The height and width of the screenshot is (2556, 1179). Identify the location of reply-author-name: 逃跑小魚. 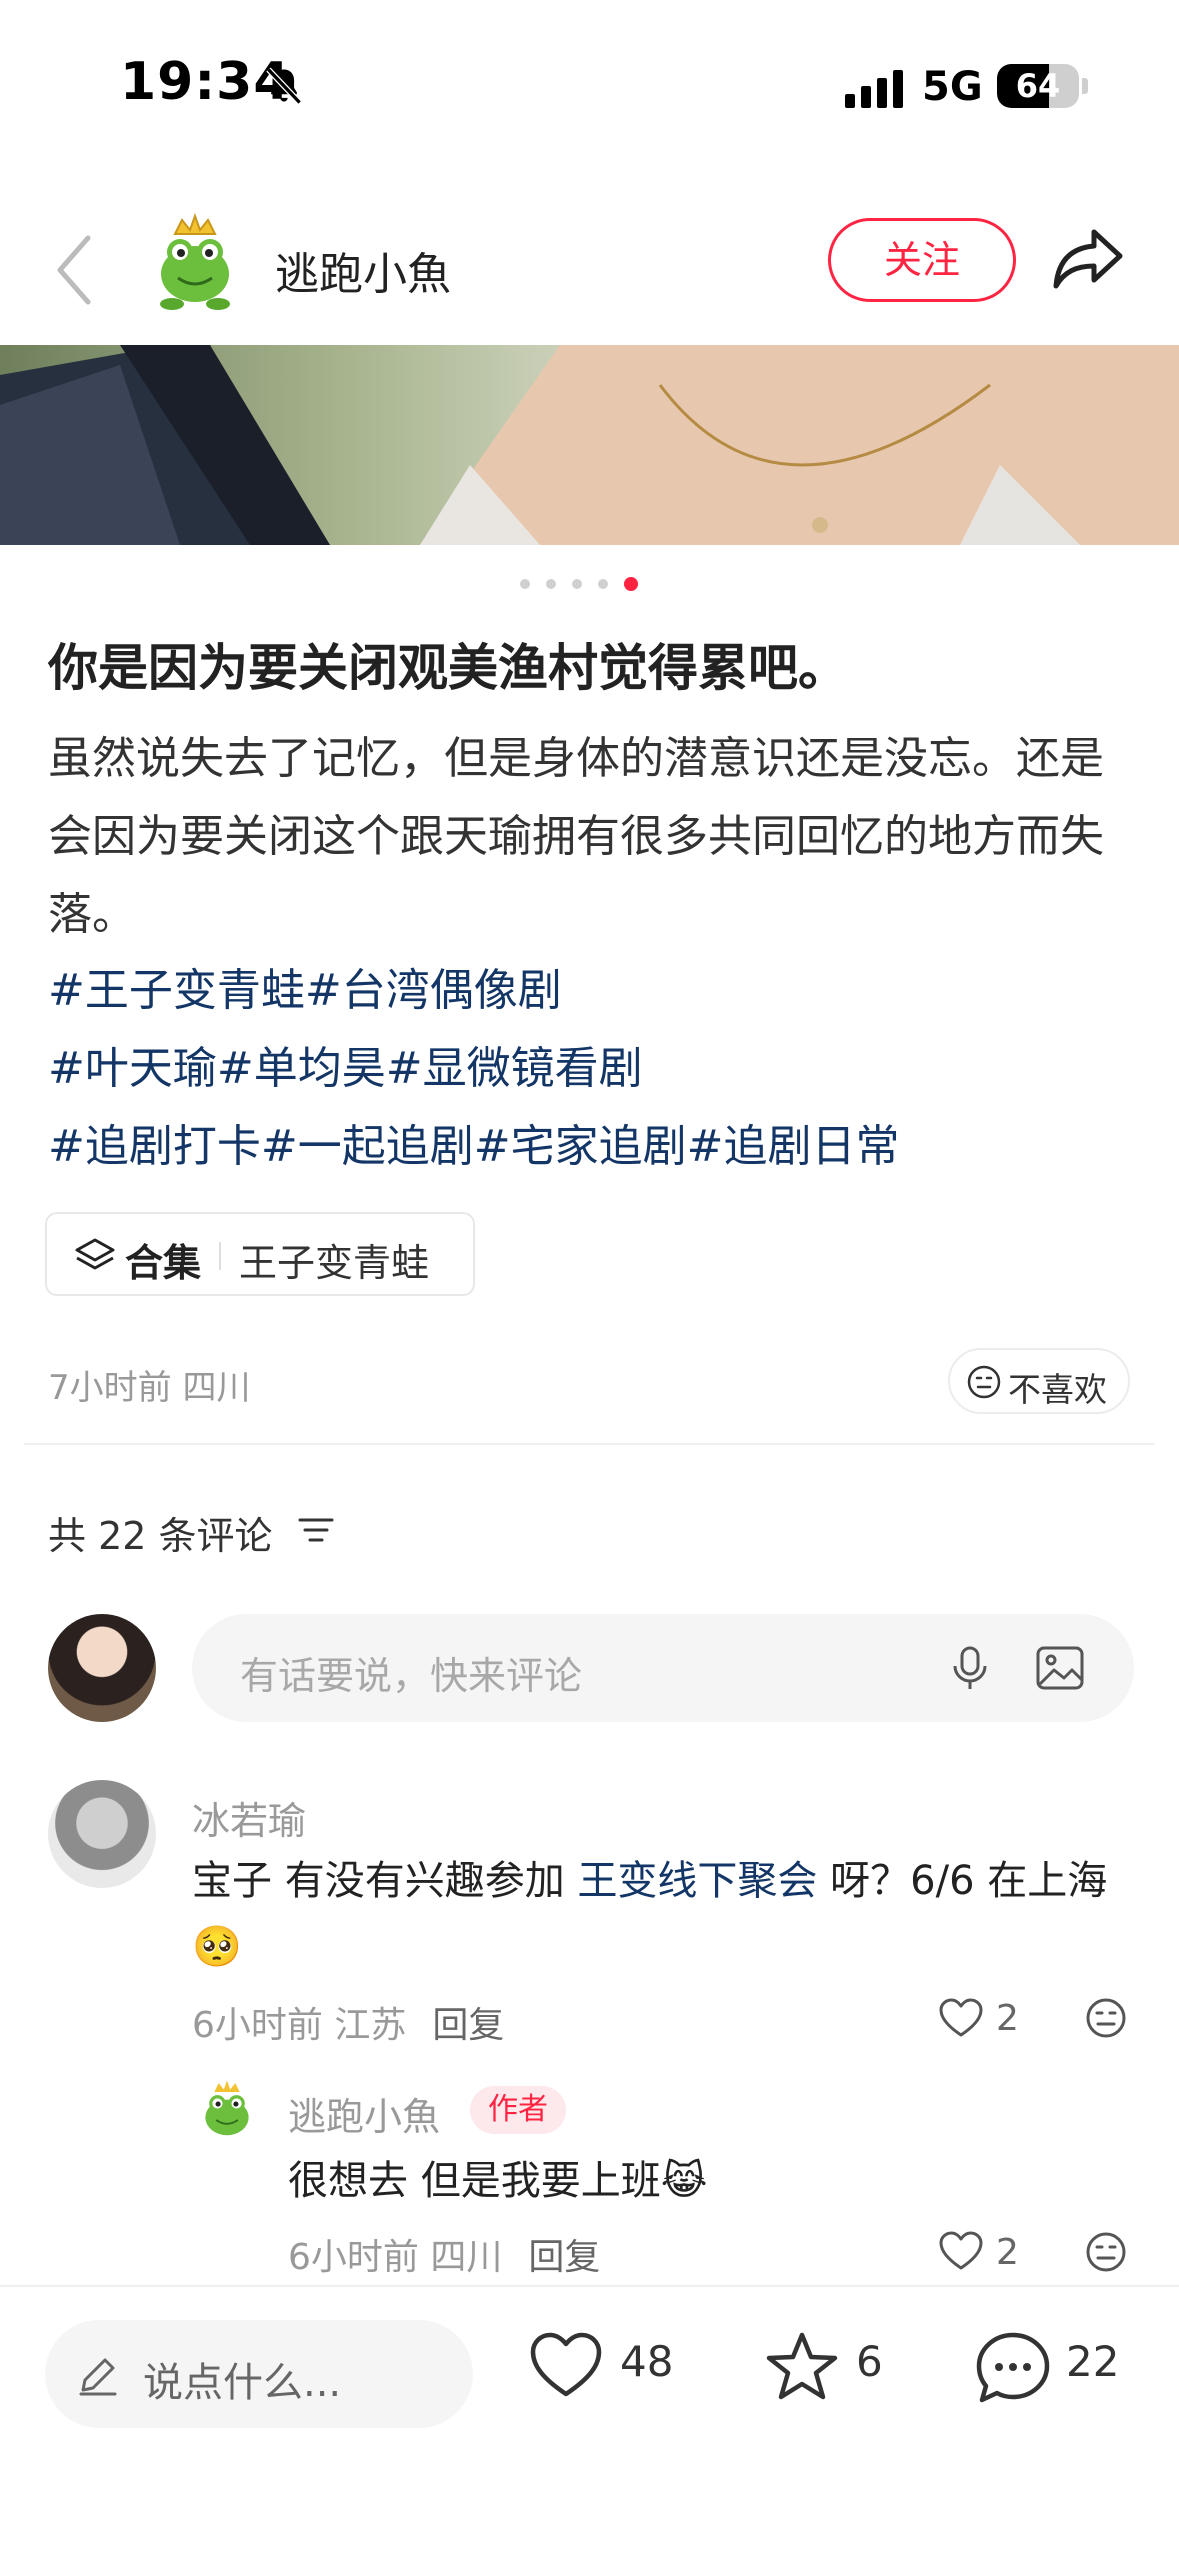
(364, 2113).